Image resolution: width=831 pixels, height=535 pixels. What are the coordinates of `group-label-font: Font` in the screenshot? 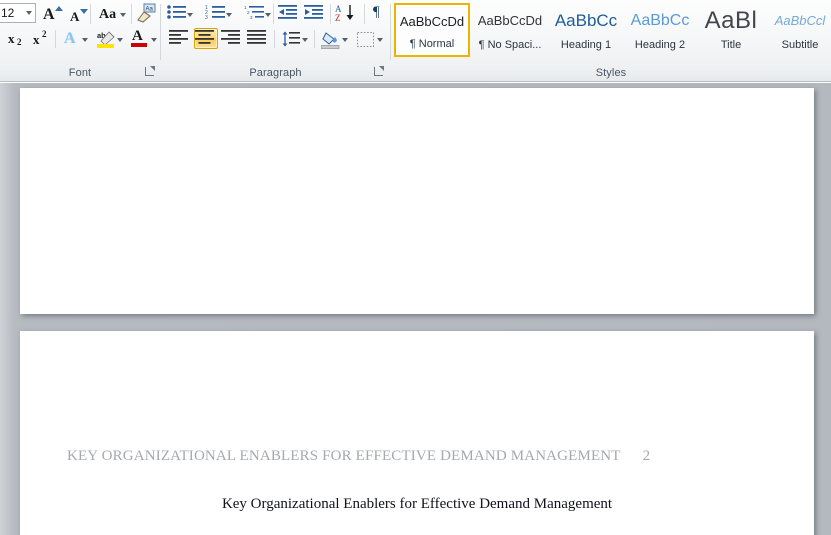 It's located at (80, 73).